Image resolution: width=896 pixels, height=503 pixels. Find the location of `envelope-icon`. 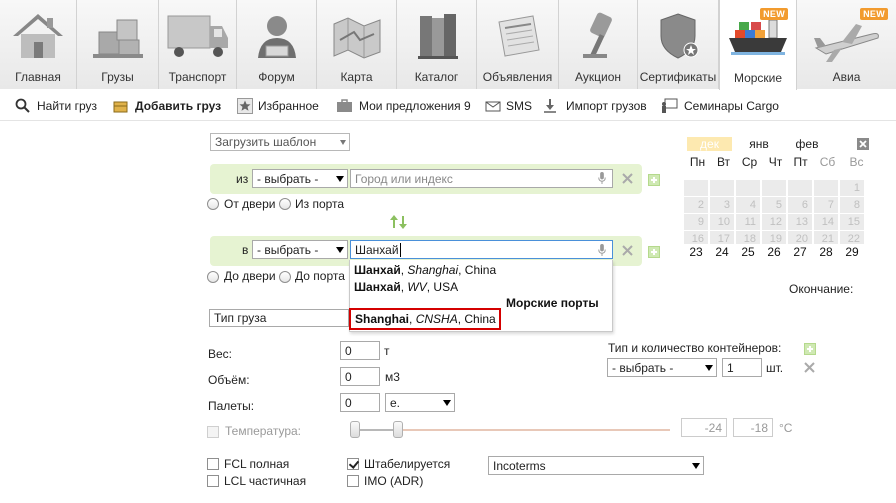

envelope-icon is located at coordinates (493, 106).